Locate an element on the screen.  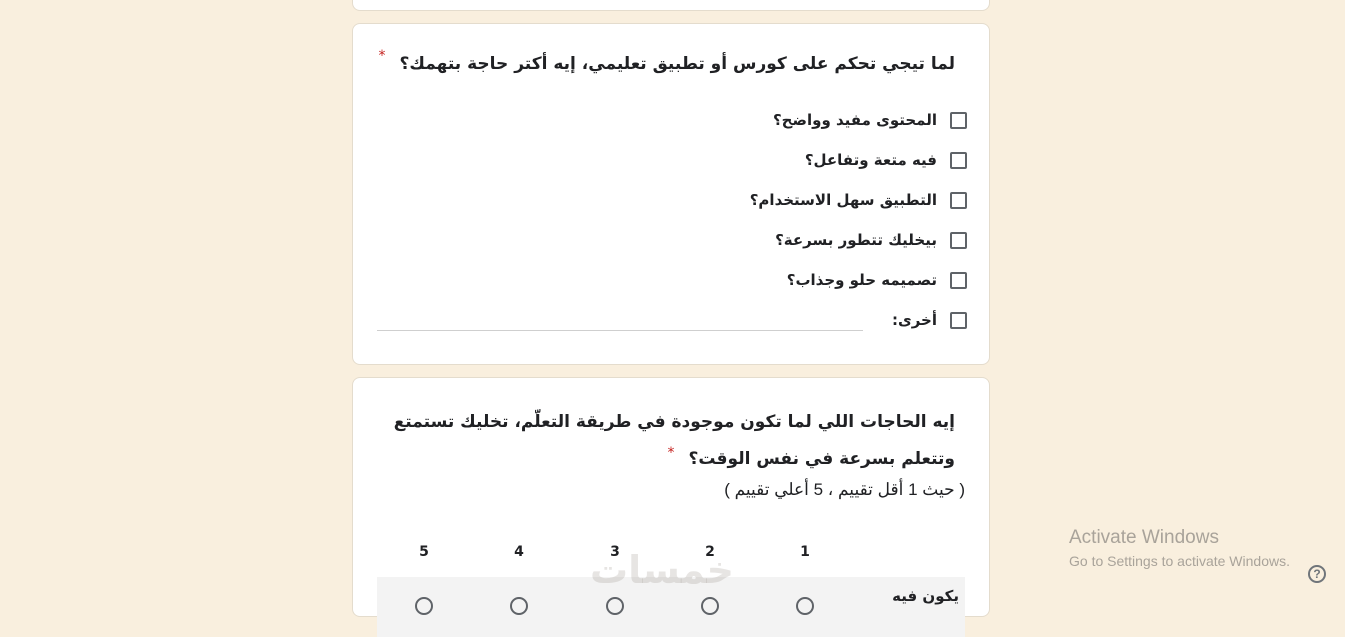
question-description: ( حيث 1 أقل تقييم ، 5 أعلي تقييم ) is located at coordinates (844, 489).